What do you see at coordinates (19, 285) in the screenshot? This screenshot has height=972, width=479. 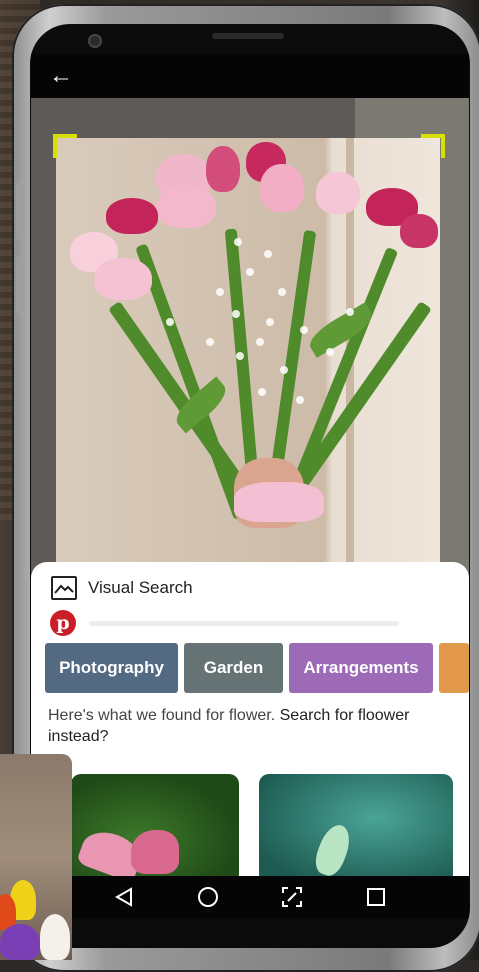 I see `volume-down-button` at bounding box center [19, 285].